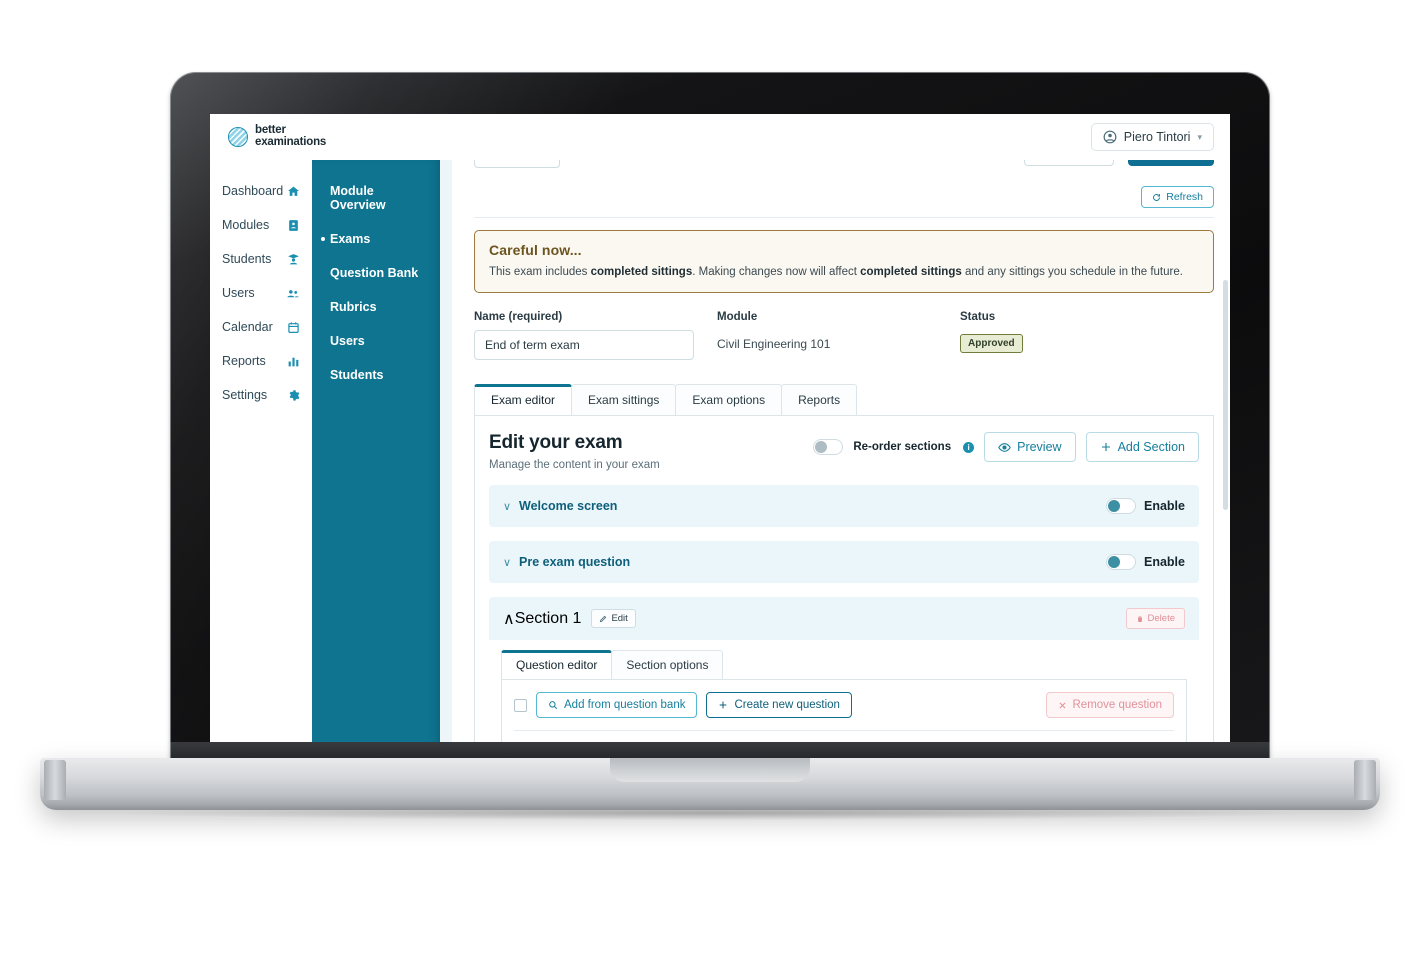 The height and width of the screenshot is (978, 1420). I want to click on scrollbar-thumb, so click(1225, 395).